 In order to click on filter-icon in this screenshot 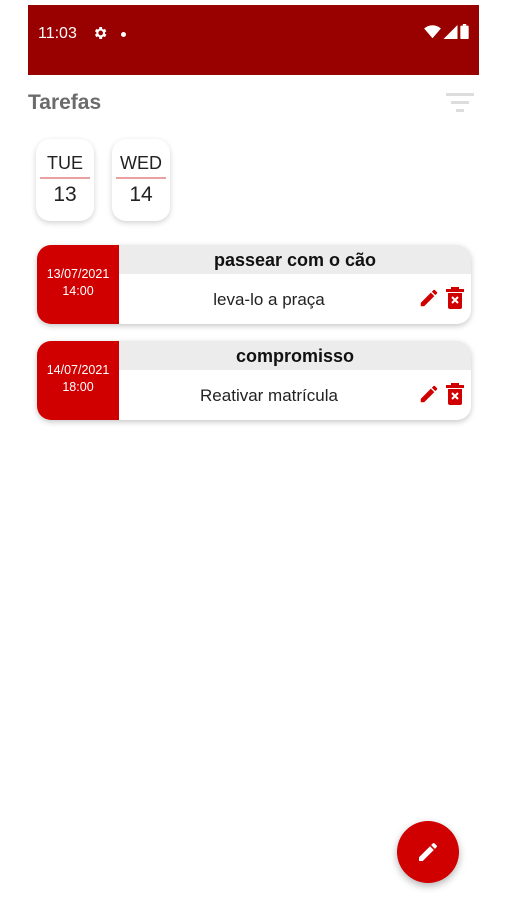, I will do `click(460, 103)`.